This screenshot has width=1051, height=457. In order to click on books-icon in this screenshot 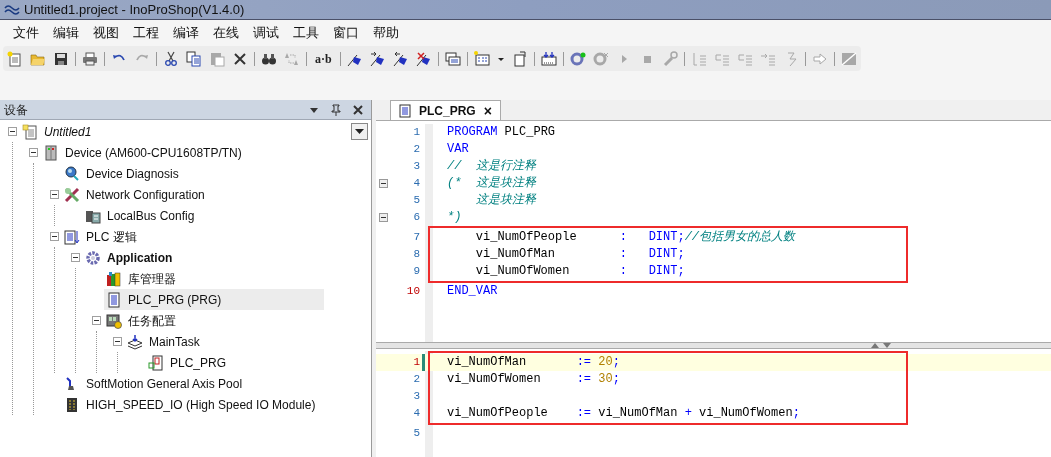, I will do `click(114, 278)`.